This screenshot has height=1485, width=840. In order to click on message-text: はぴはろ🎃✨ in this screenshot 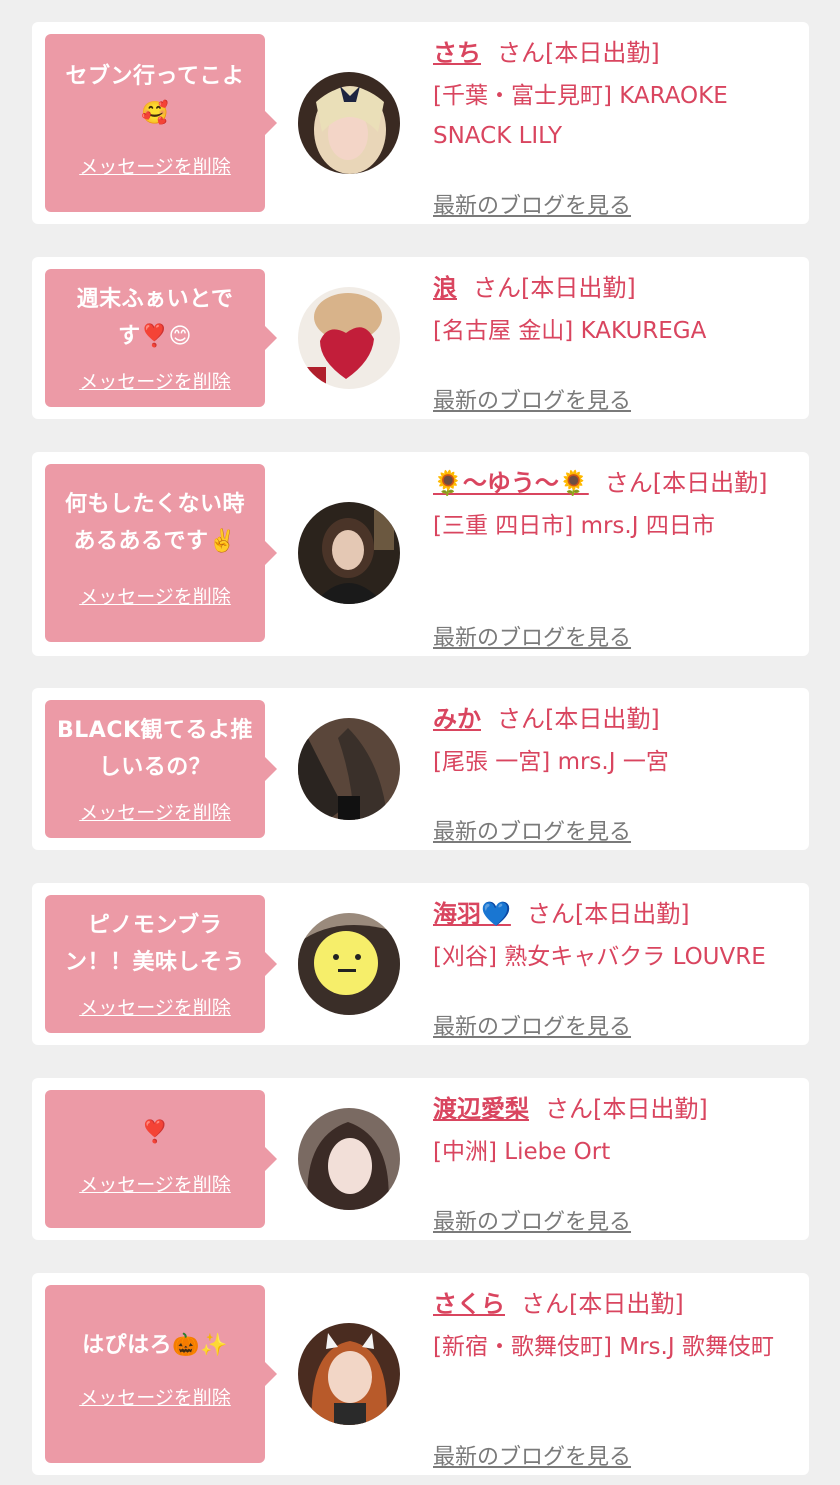, I will do `click(155, 1345)`.